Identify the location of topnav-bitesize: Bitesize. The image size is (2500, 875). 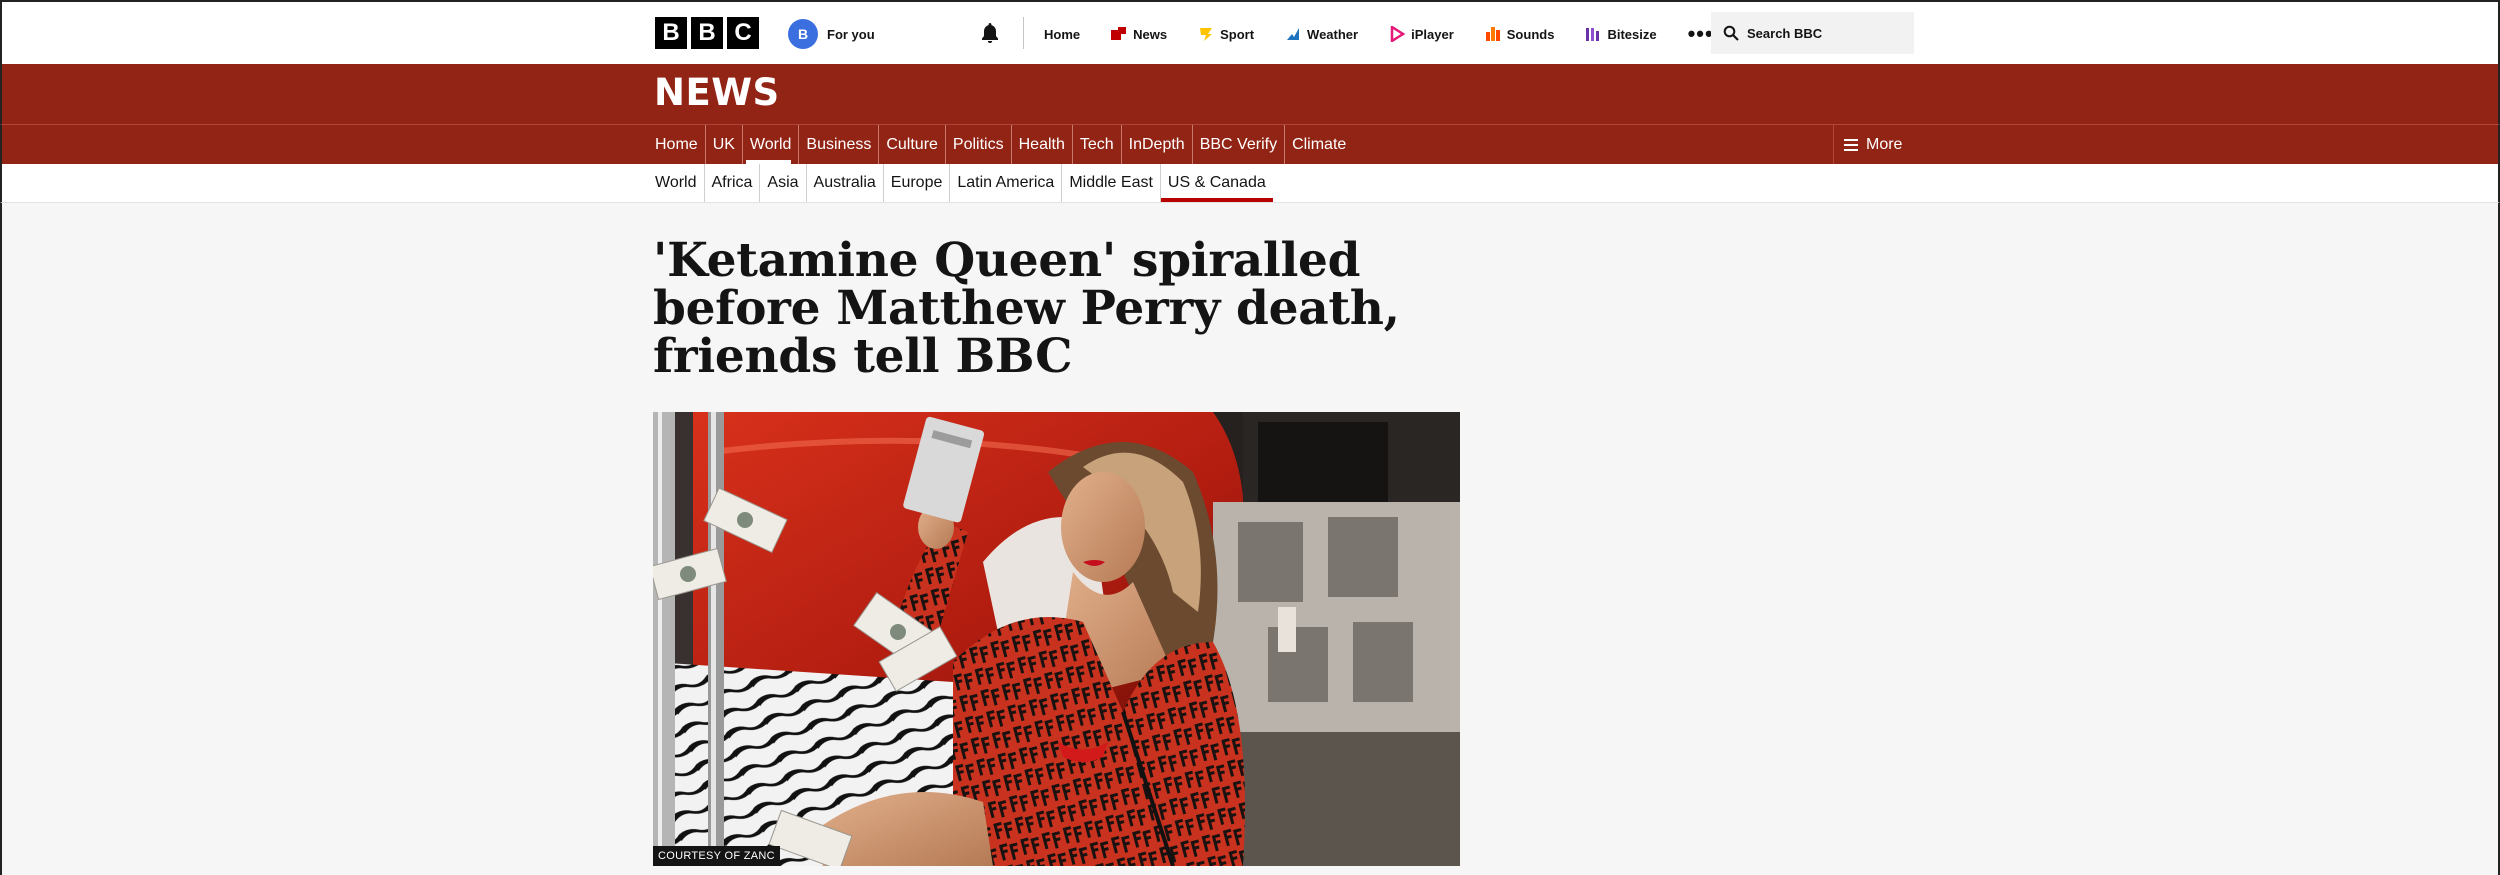
(1621, 34).